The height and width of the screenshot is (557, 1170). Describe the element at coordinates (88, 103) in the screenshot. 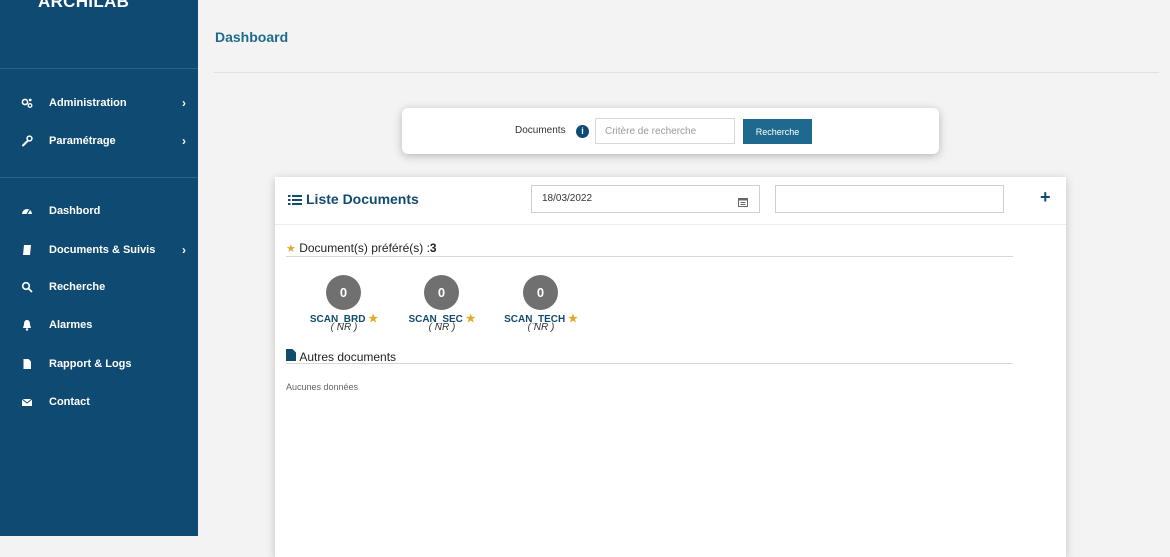

I see `sidebar-item-label: Administration` at that location.